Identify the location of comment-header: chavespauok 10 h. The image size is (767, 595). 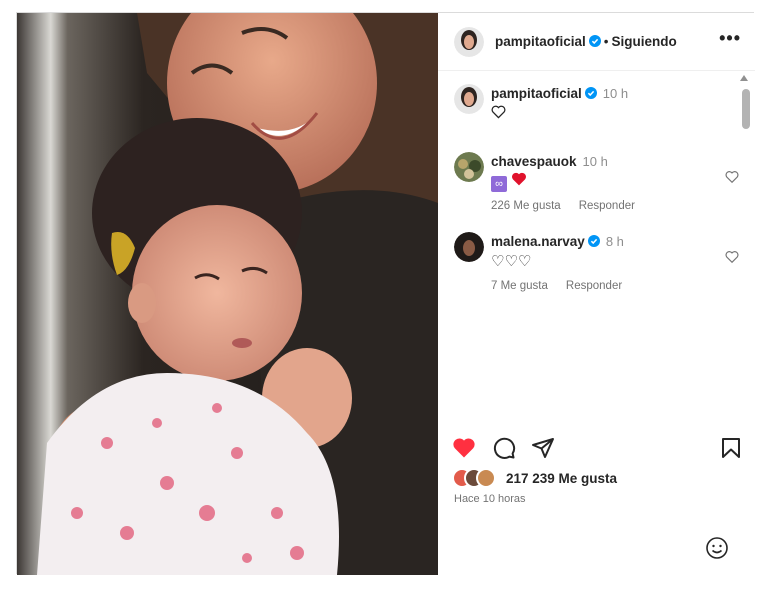
(549, 161).